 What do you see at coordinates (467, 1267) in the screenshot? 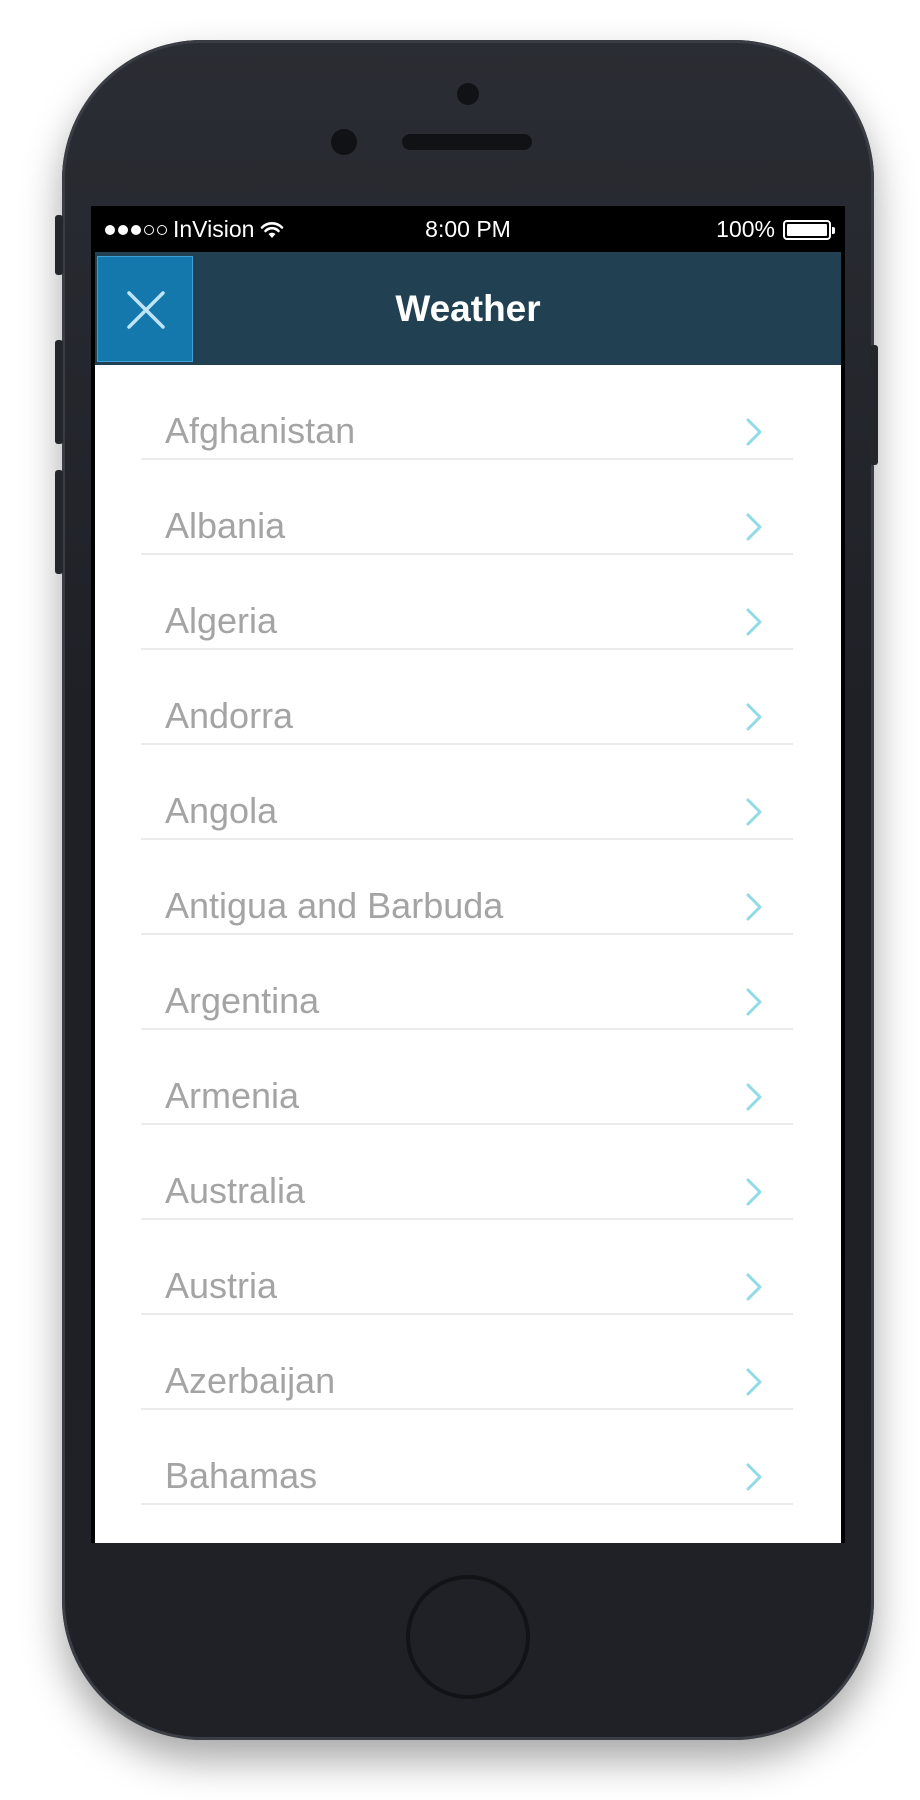
I see `list-item: Austria` at bounding box center [467, 1267].